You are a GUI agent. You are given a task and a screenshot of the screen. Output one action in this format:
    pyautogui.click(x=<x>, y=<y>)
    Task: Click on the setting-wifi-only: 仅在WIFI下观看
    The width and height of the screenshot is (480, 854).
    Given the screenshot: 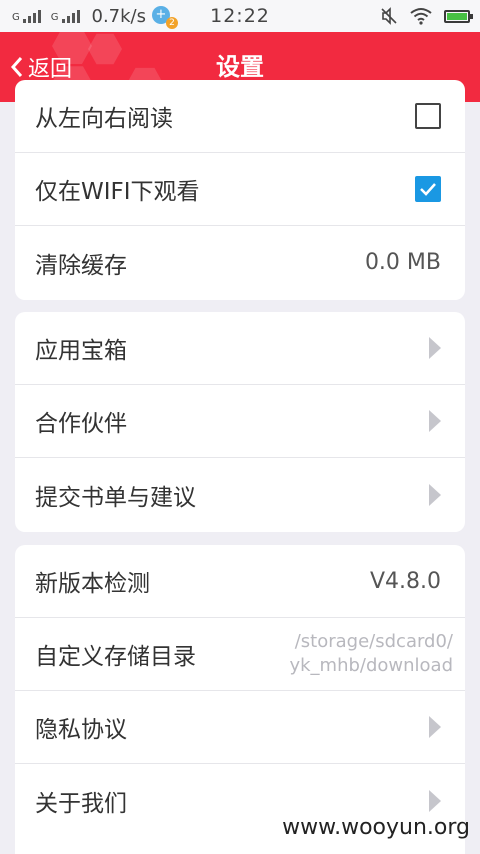 What is the action you would take?
    pyautogui.click(x=240, y=189)
    